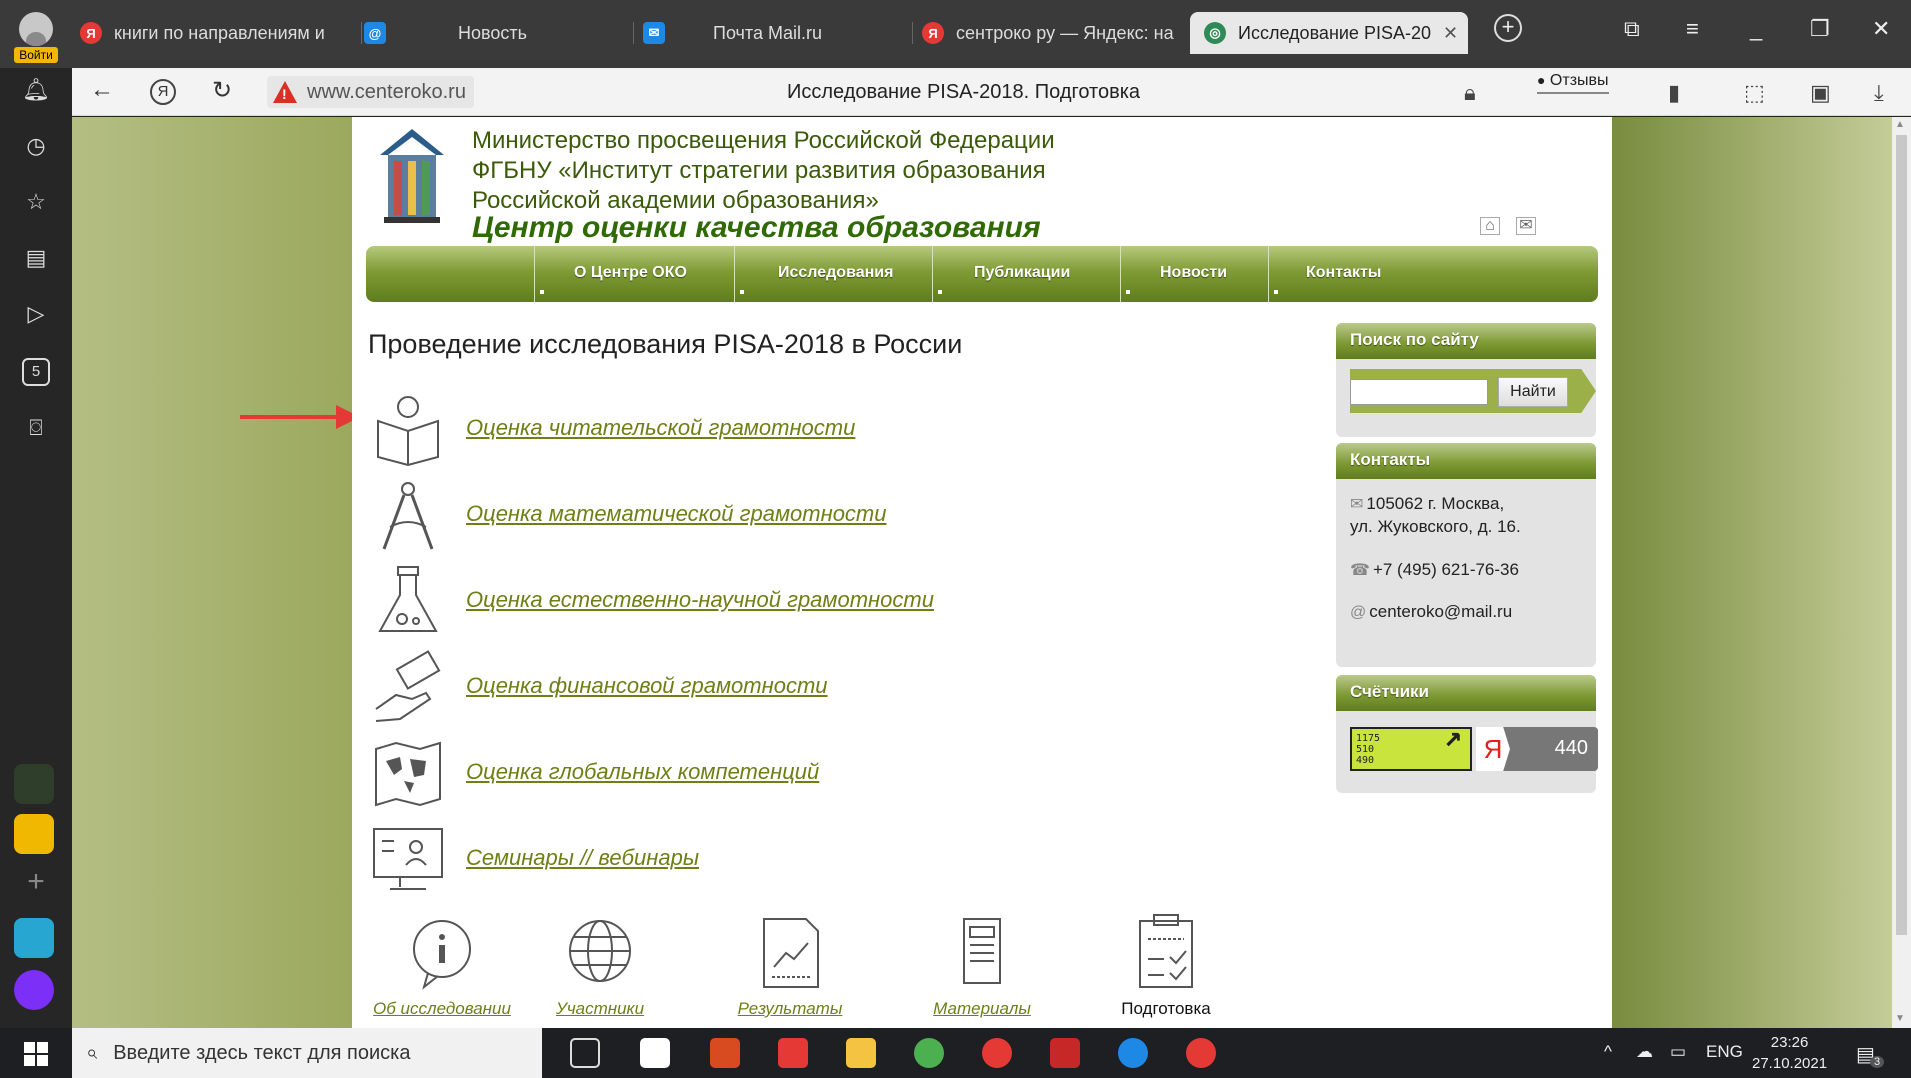  I want to click on reader-icon, so click(1065, 1053).